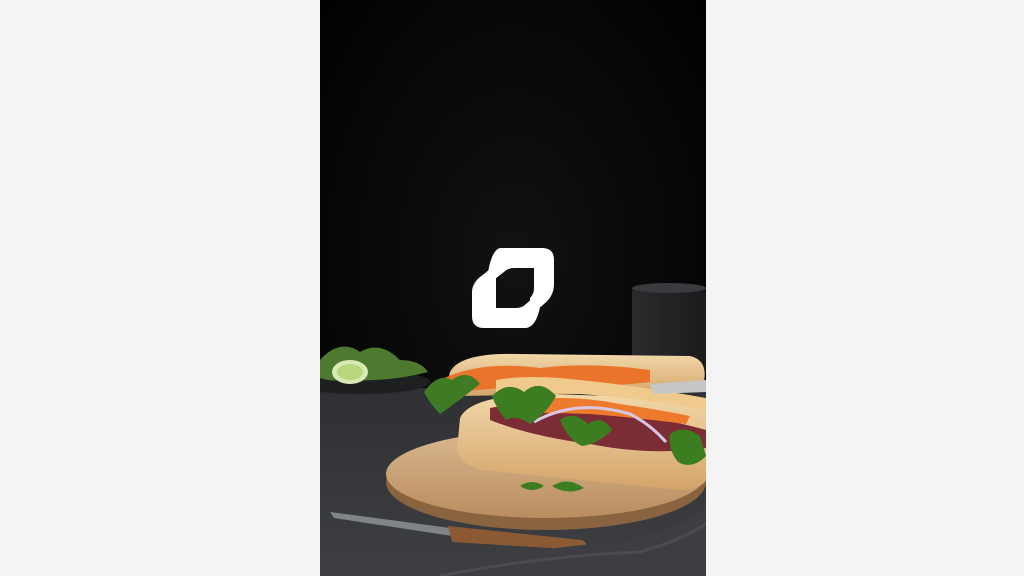 The image size is (1024, 576). Describe the element at coordinates (669, 288) in the screenshot. I see `cup-rim` at that location.